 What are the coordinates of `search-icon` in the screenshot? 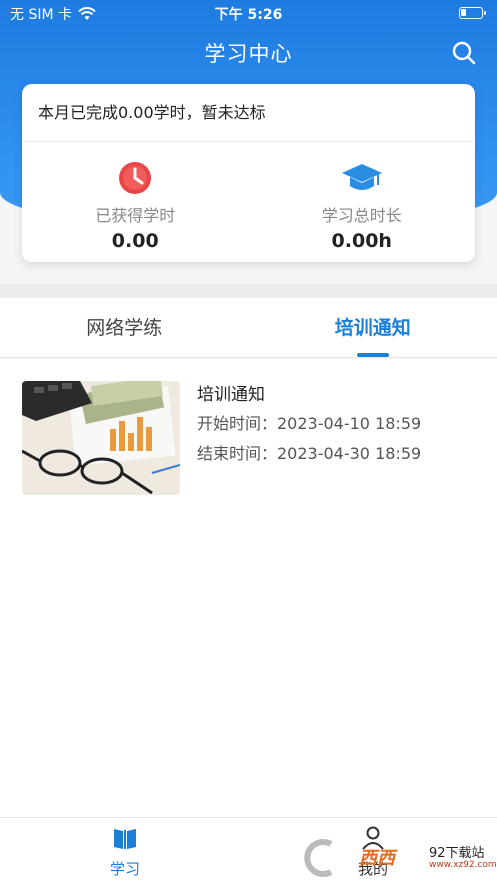 It's located at (464, 53).